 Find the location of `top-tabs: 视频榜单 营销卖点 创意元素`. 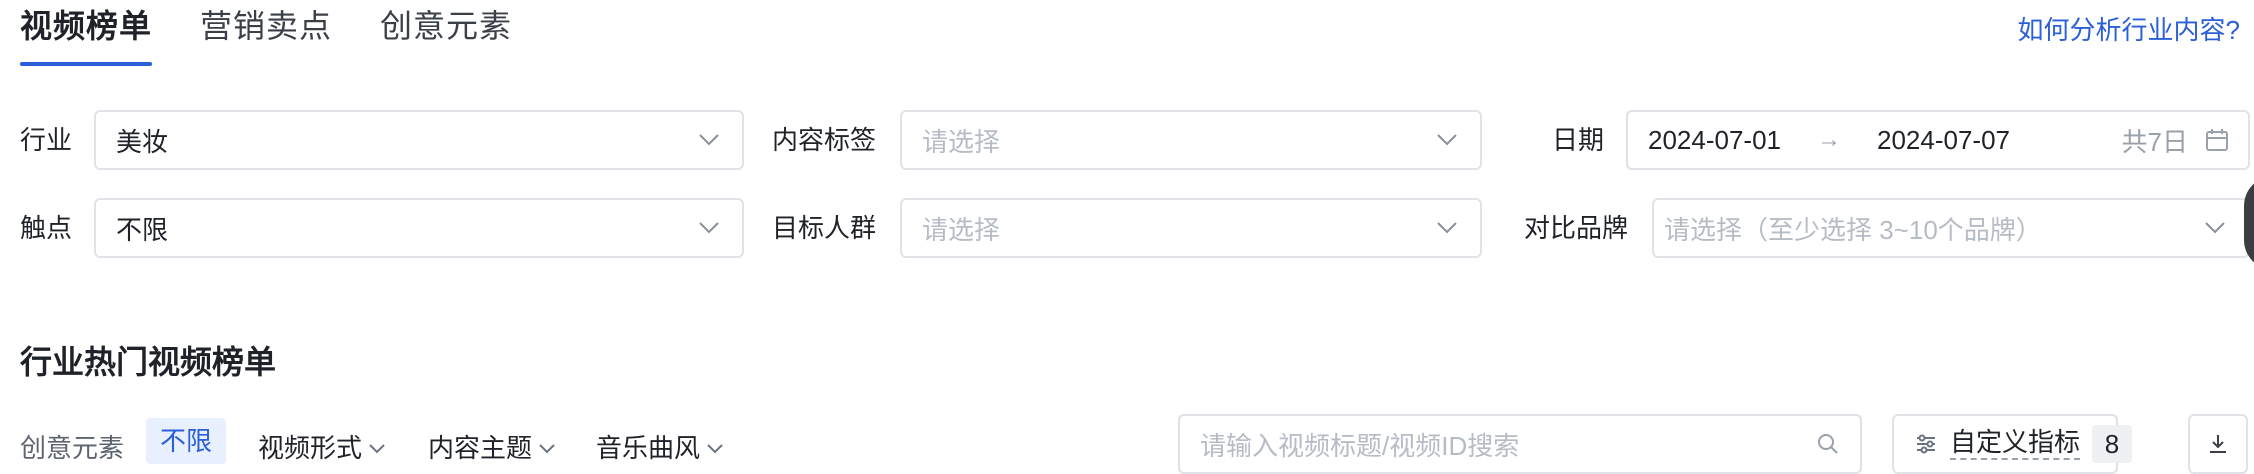

top-tabs: 视频榜单 营销卖点 创意元素 is located at coordinates (266, 33).